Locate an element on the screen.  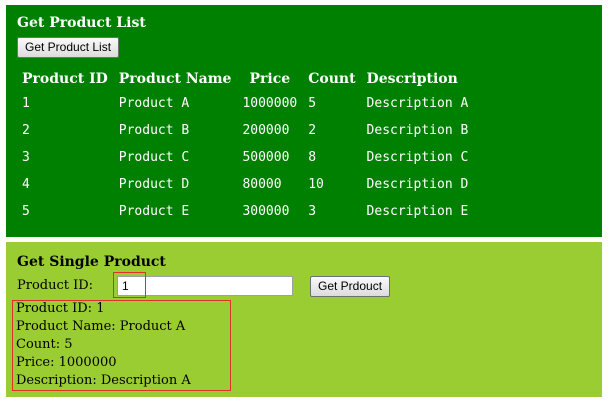
cell-product-name: Product C is located at coordinates (154, 157).